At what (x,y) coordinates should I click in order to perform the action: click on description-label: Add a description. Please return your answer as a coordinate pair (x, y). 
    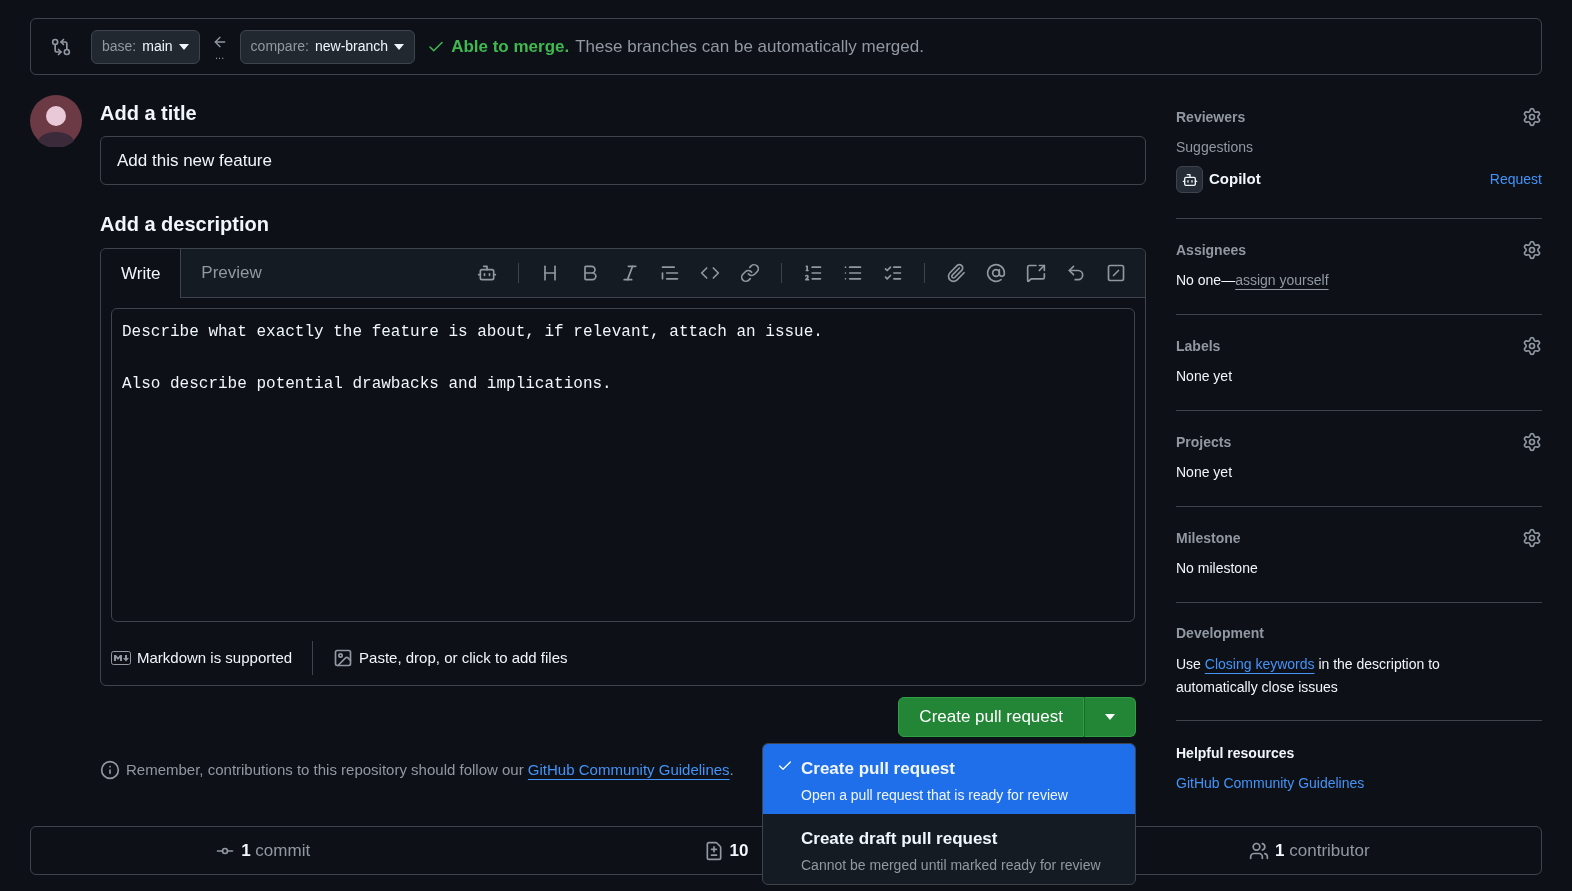
    Looking at the image, I should click on (185, 224).